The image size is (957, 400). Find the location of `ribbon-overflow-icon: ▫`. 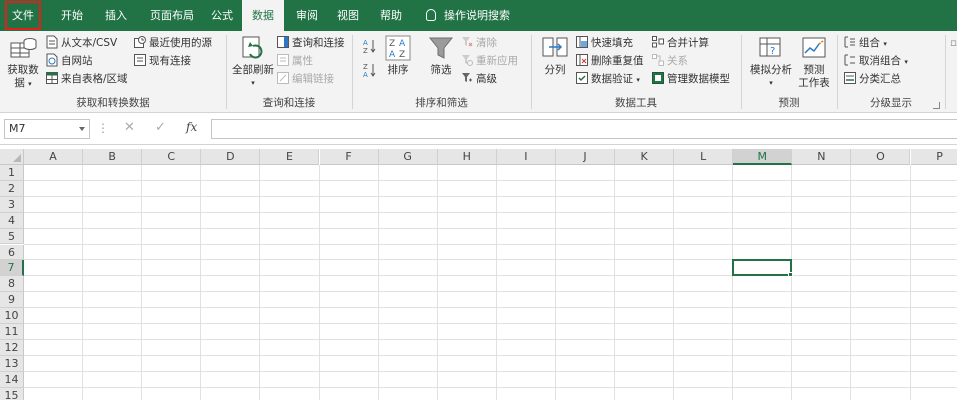

ribbon-overflow-icon: ▫ is located at coordinates (953, 43).